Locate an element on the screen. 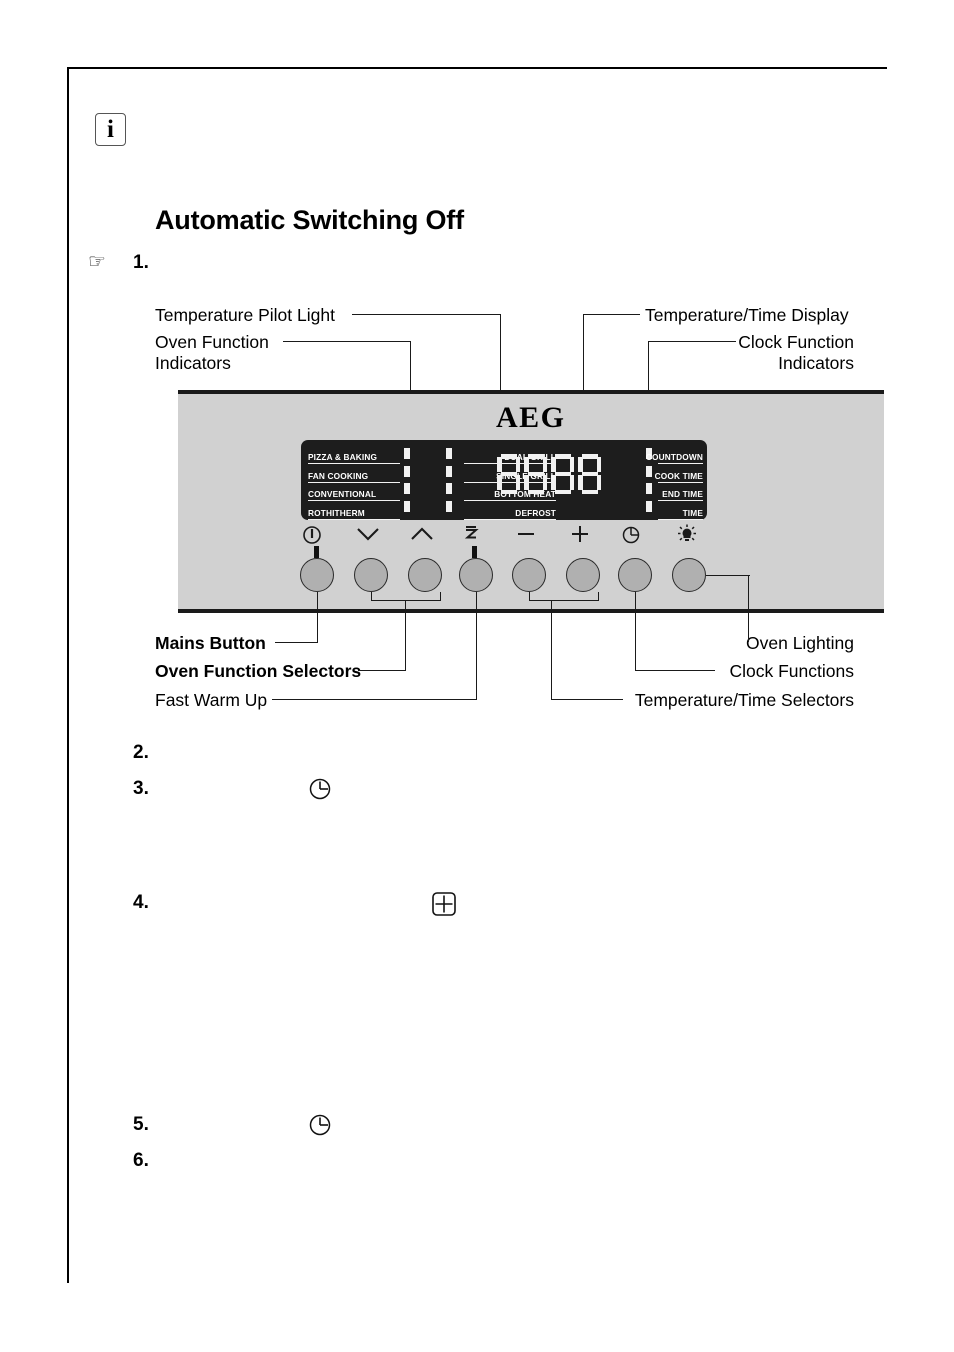 This screenshot has height=1352, width=954. page-rule-left is located at coordinates (68, 675).